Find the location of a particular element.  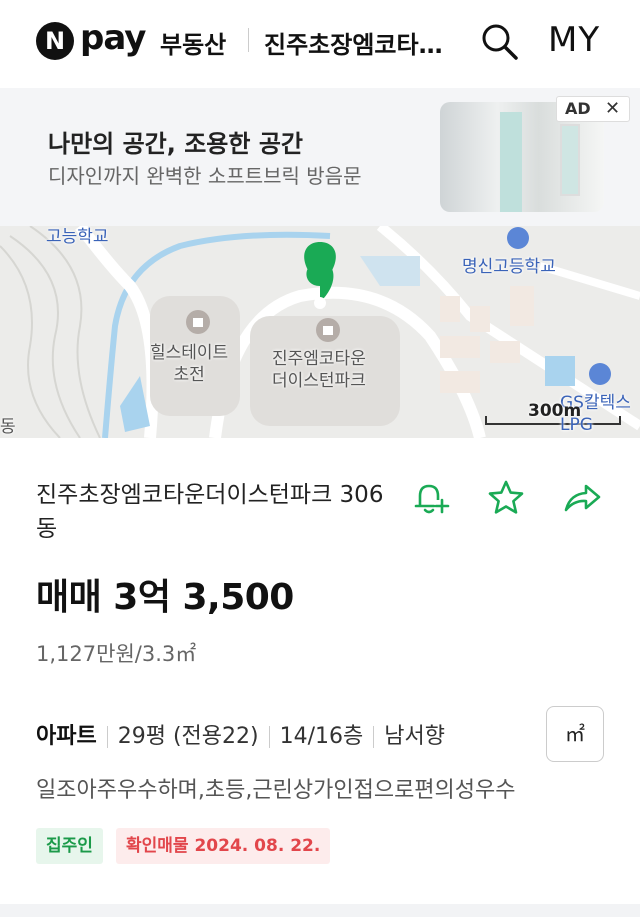

service-name: 부동산 is located at coordinates (193, 42).